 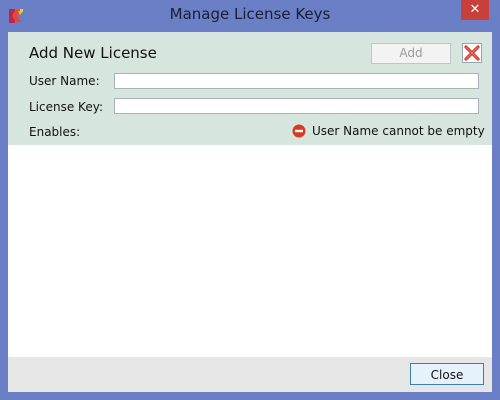 I want to click on panel-title: Add New License, so click(x=93, y=53).